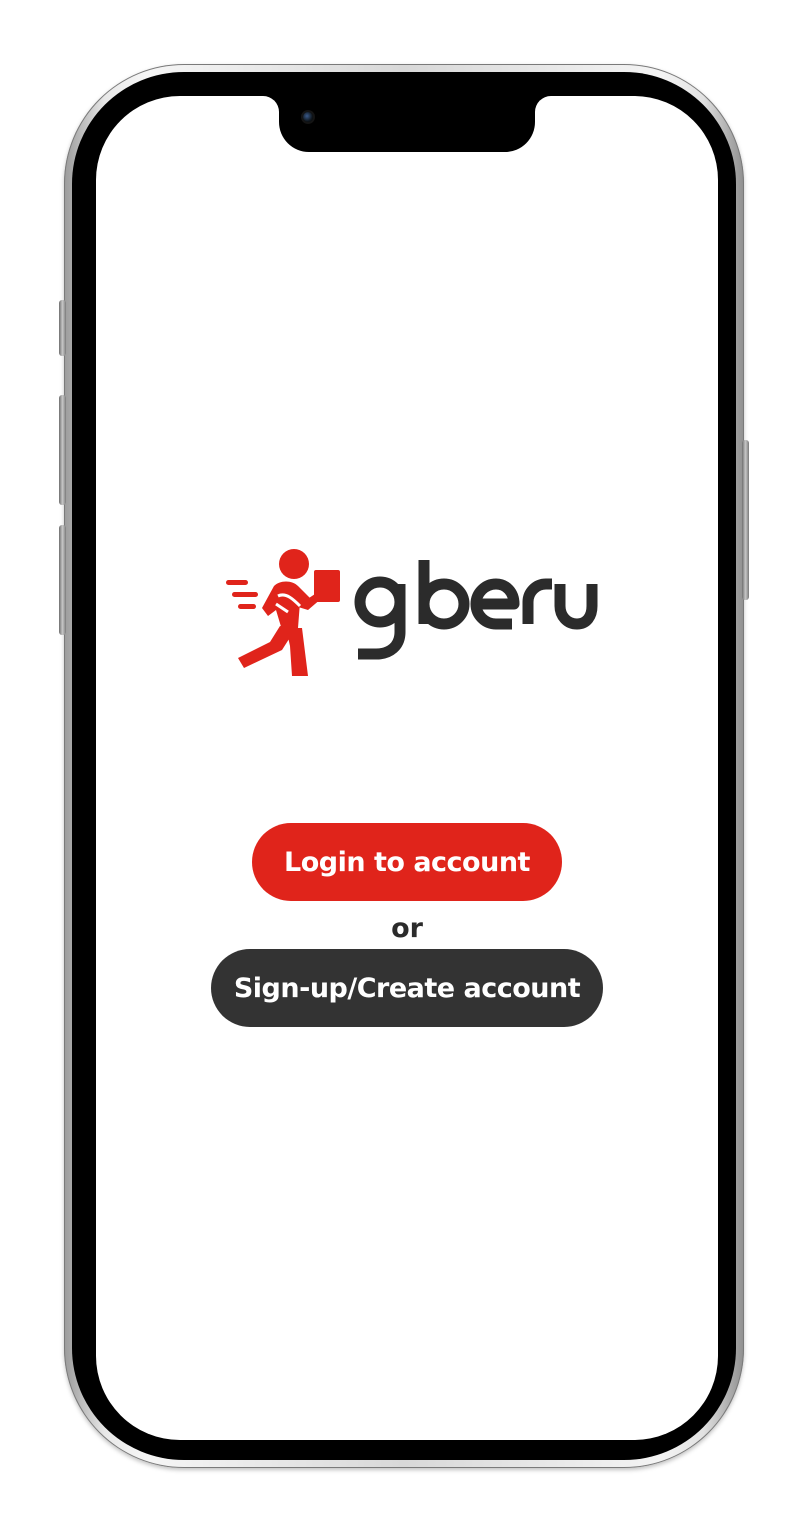 Image resolution: width=806 pixels, height=1522 pixels. Describe the element at coordinates (476, 610) in the screenshot. I see `brand-wordmark` at that location.